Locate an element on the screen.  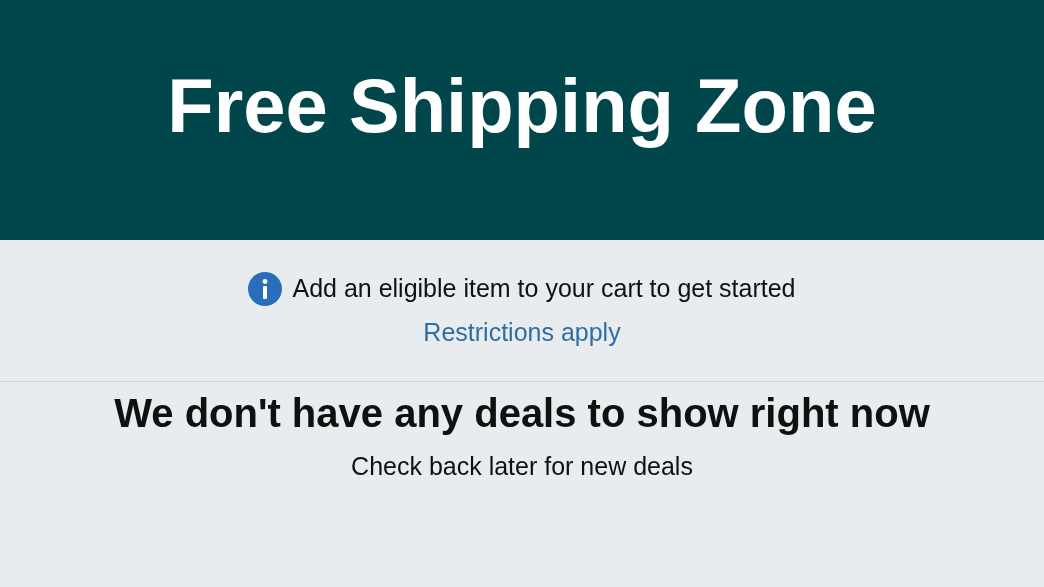
notice-text: Add an eligible item to your cart to get started is located at coordinates (544, 288).